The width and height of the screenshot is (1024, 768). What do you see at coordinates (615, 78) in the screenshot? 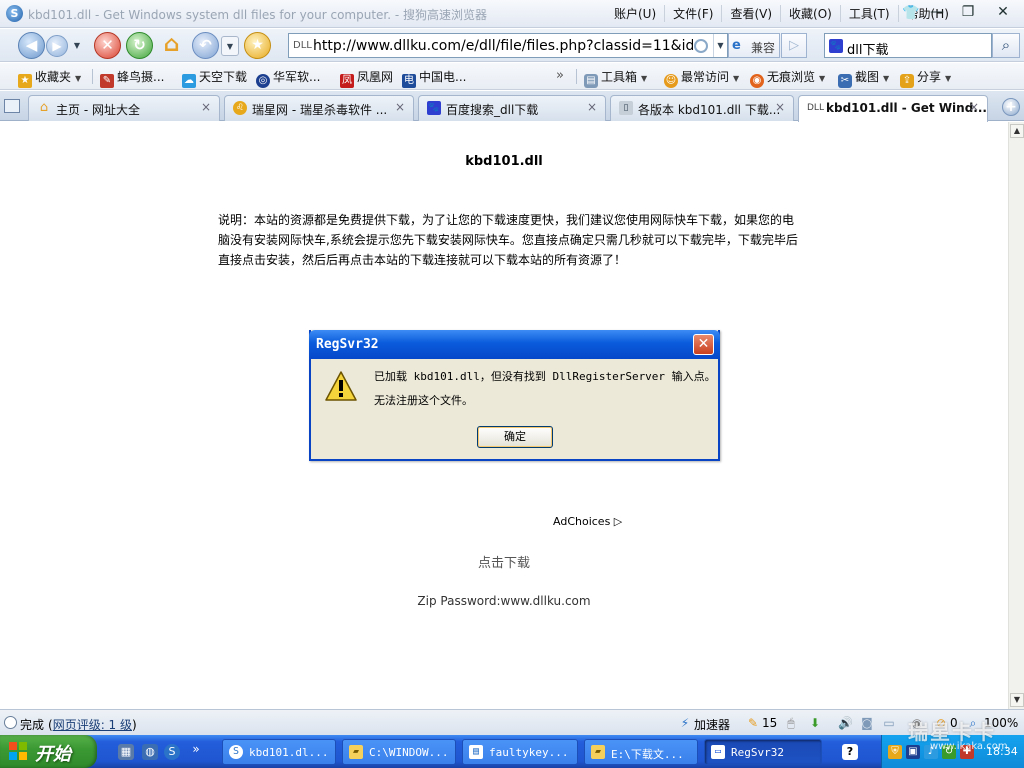
I see `toolbox-menu: ▤ 工具箱 ▼` at bounding box center [615, 78].